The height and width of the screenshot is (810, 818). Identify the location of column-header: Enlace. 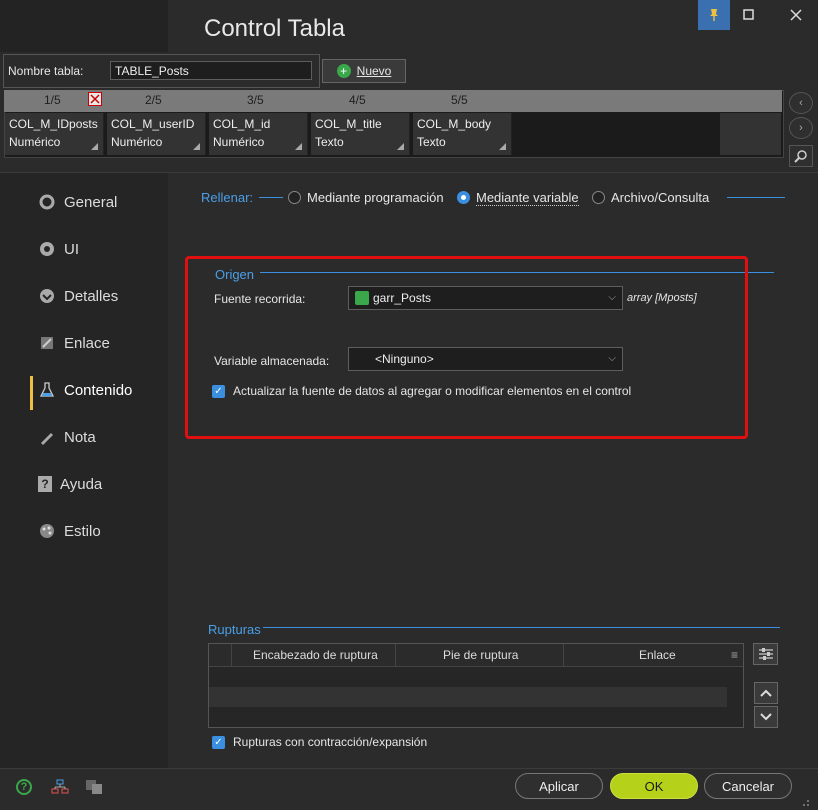
(657, 655).